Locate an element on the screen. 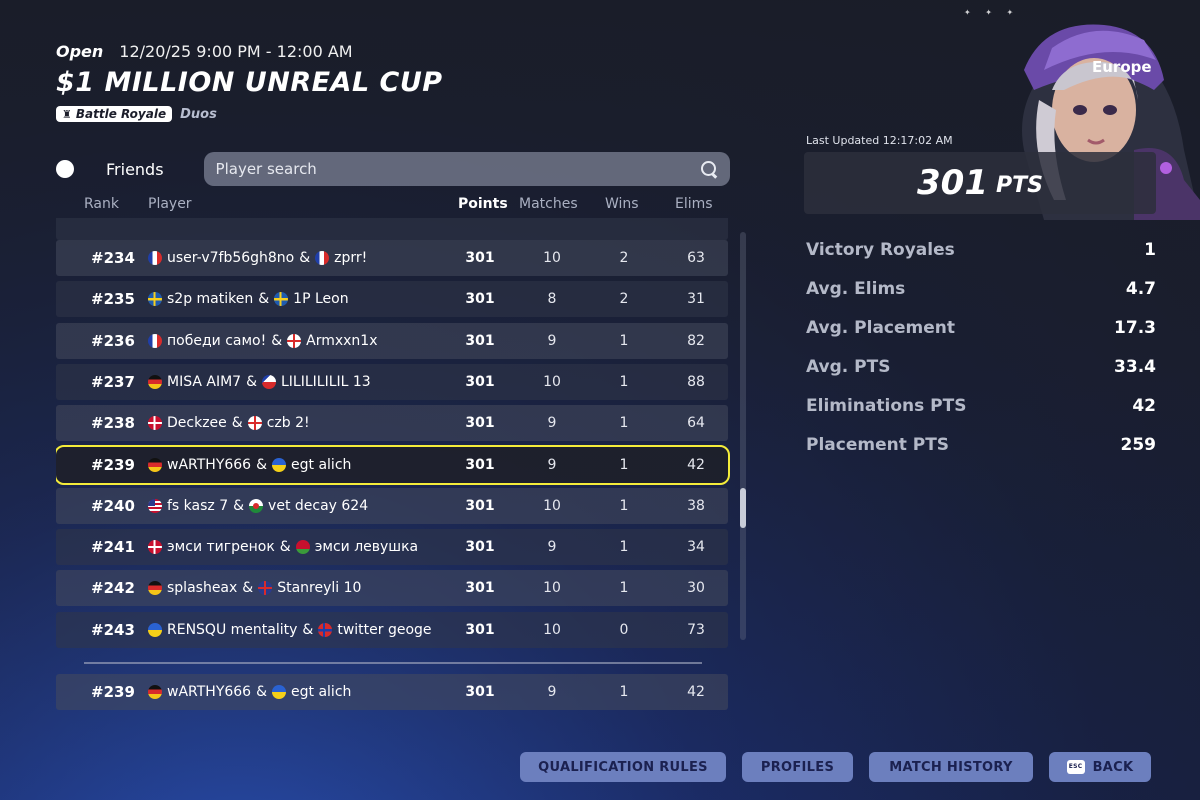  player-name: Deckzee is located at coordinates (197, 423).